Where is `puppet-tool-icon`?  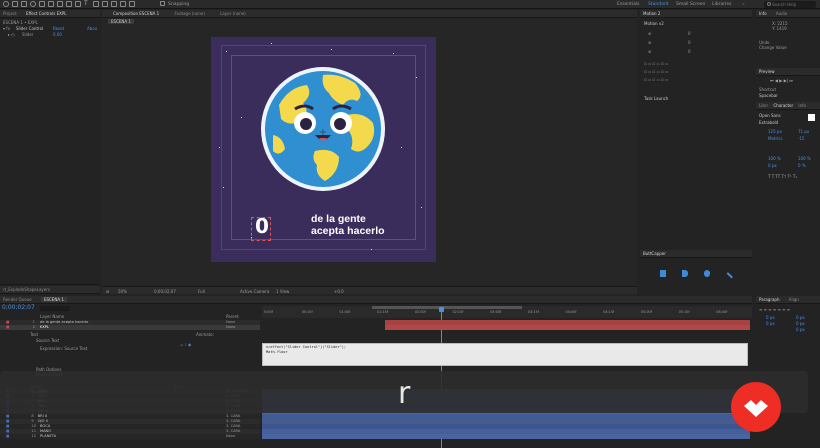
puppet-tool-icon is located at coordinates (132, 4).